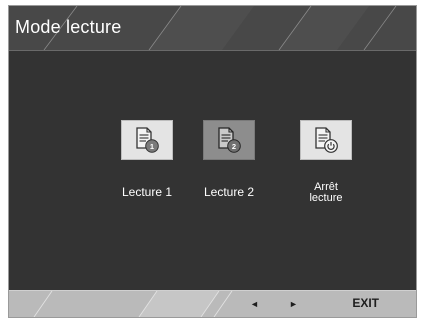  I want to click on left-arrow-button: ◄, so click(254, 304).